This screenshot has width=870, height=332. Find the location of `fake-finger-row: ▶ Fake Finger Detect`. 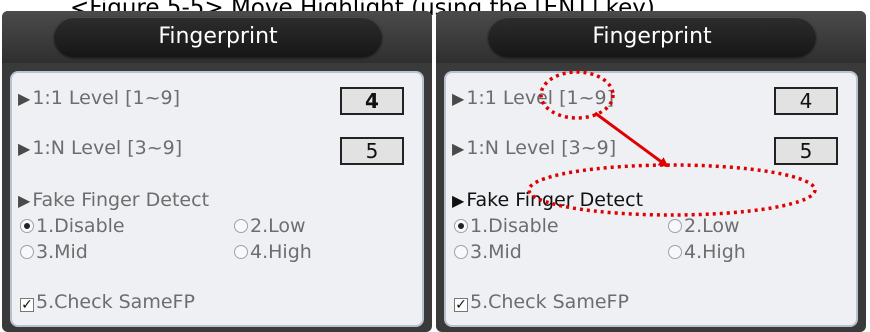

fake-finger-row: ▶ Fake Finger Detect is located at coordinates (113, 200).